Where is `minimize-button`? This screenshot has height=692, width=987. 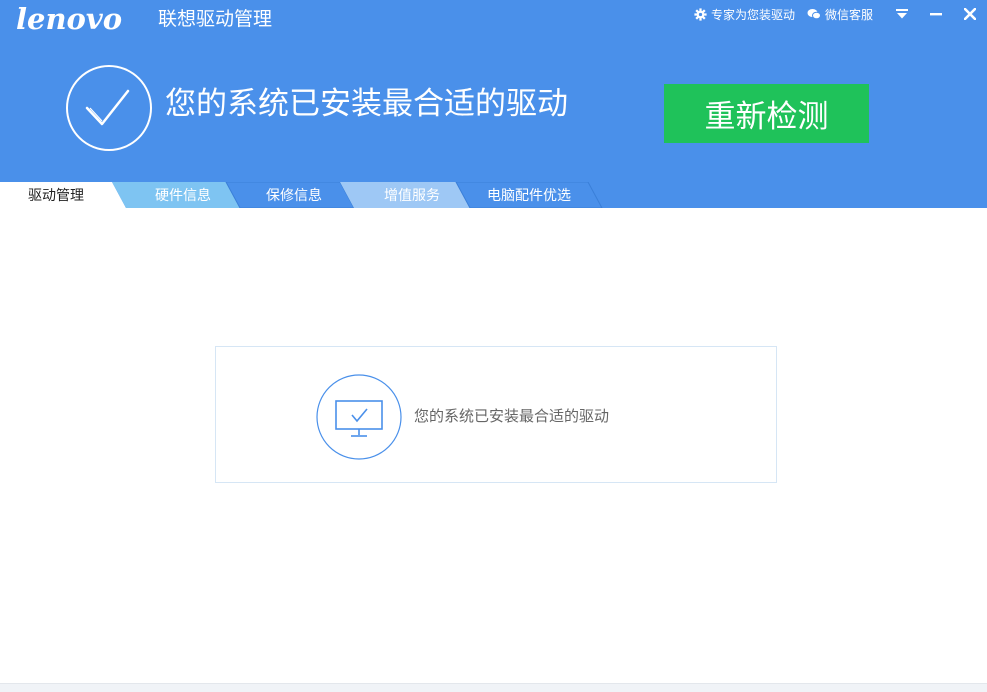
minimize-button is located at coordinates (936, 14).